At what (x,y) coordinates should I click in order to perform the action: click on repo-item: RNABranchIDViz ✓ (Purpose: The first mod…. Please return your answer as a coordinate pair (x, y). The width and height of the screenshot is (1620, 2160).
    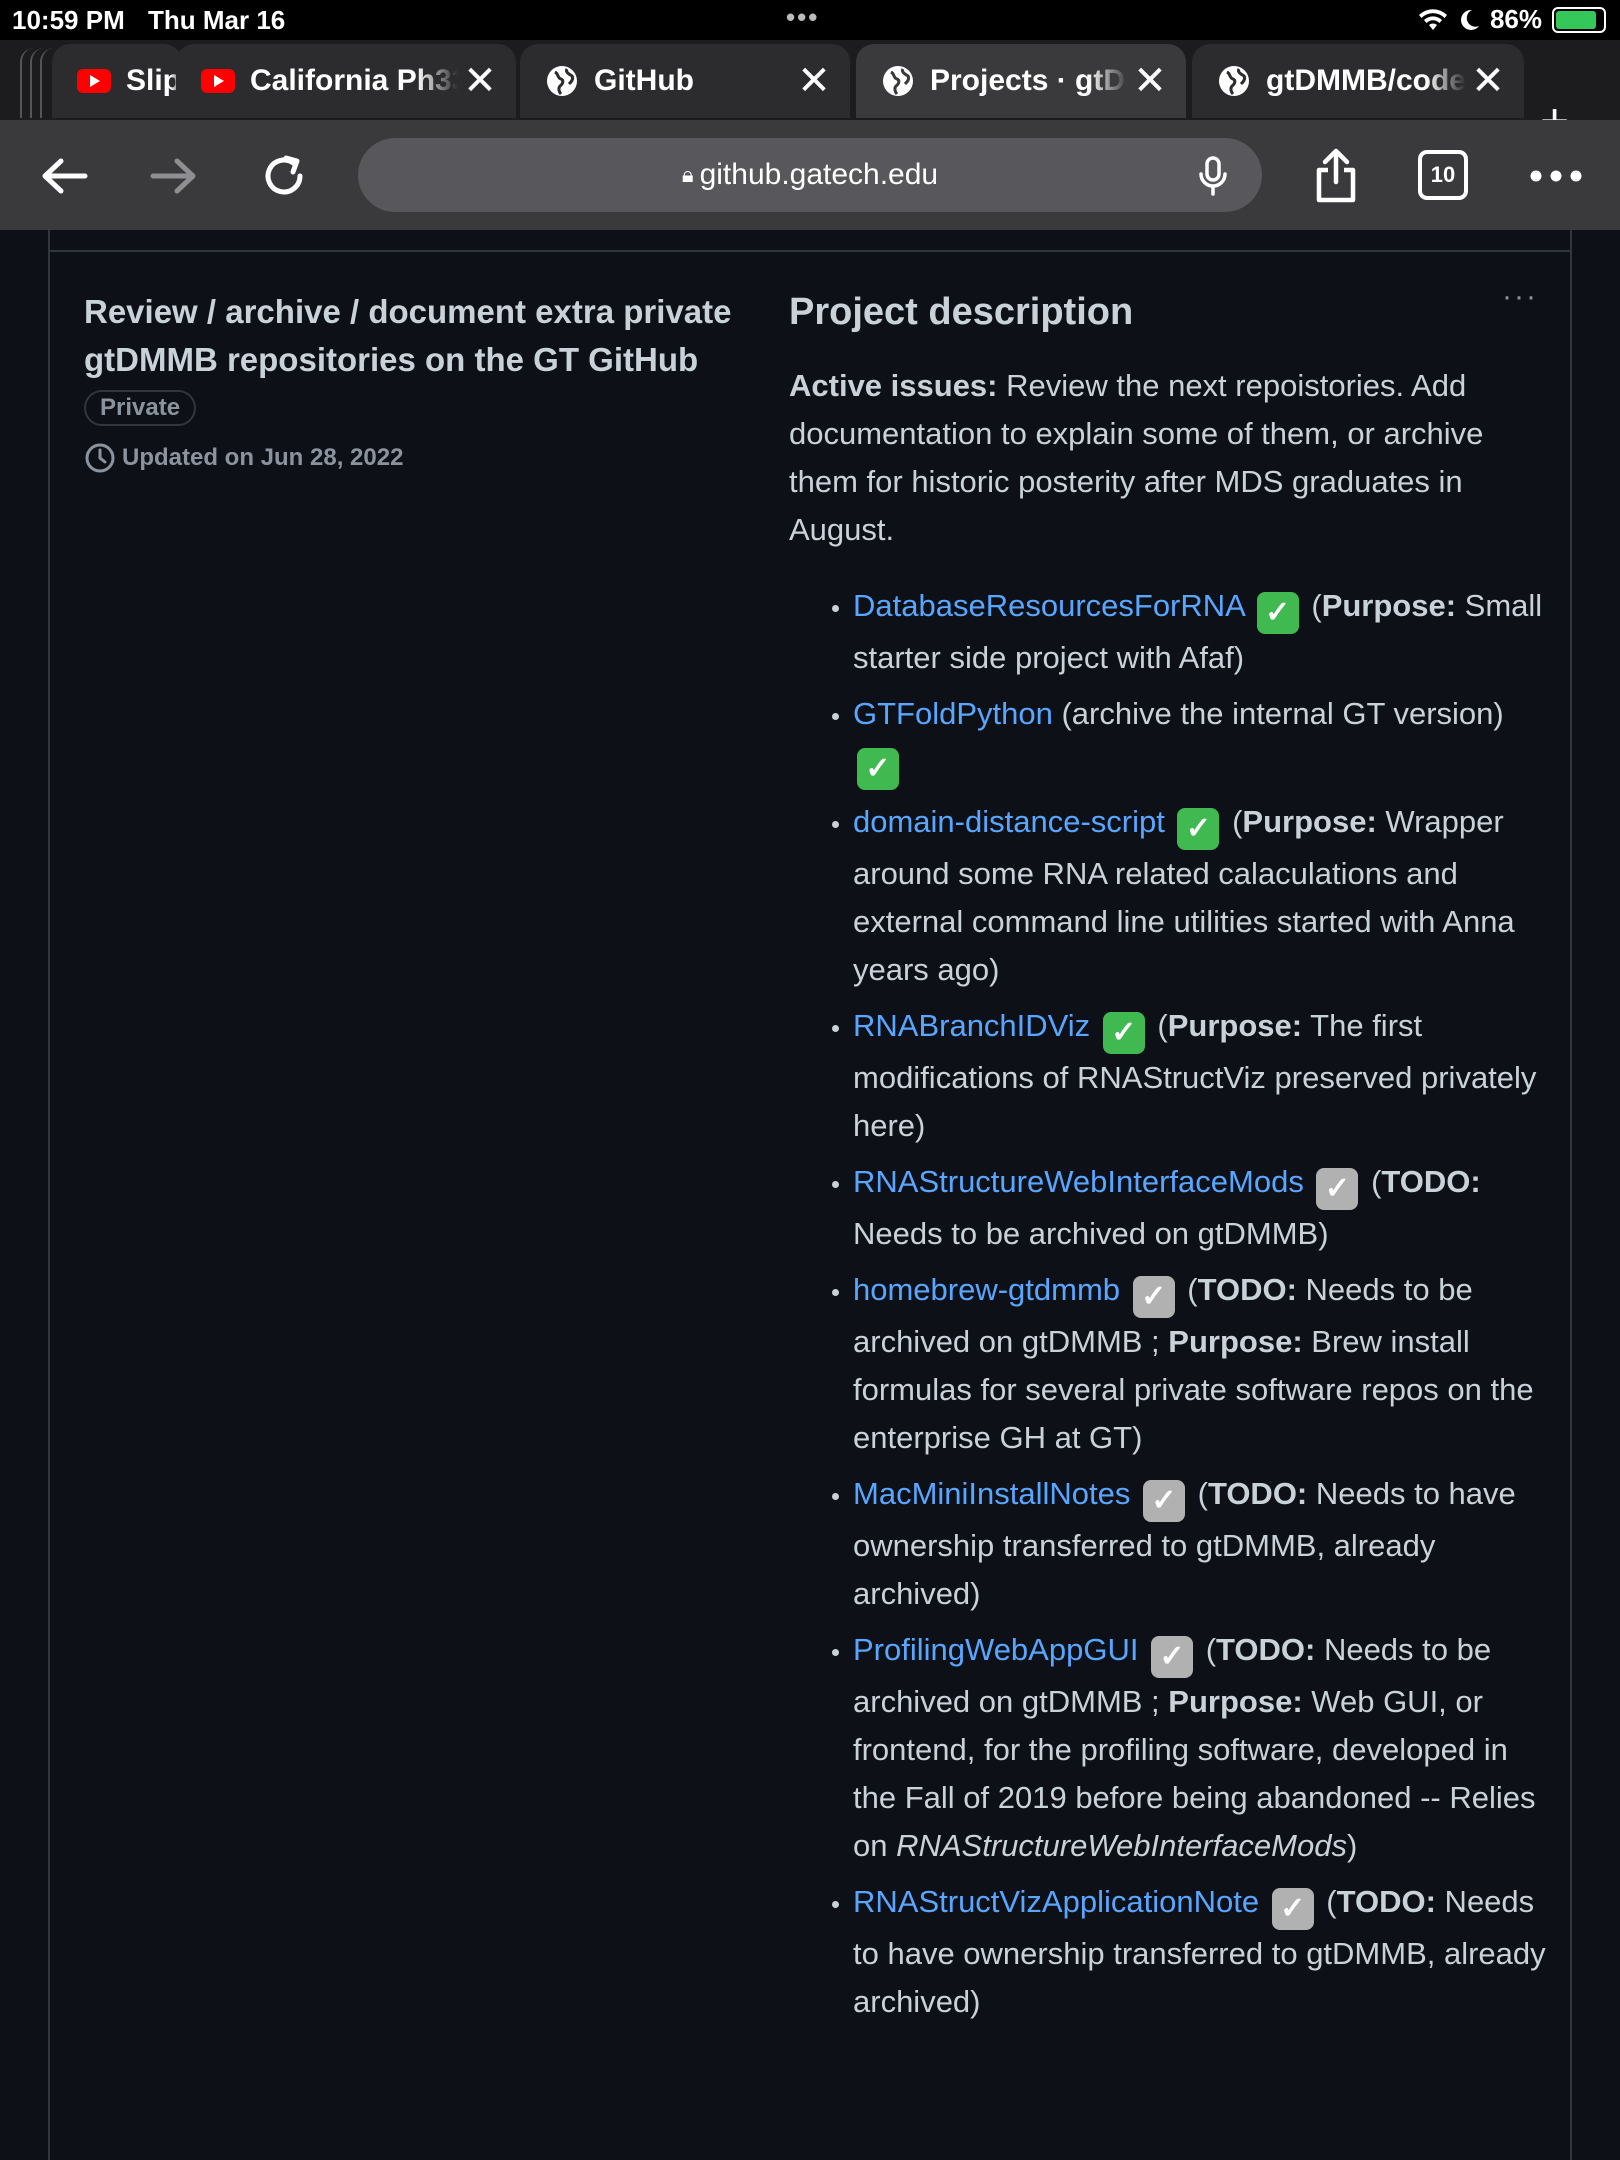
    Looking at the image, I should click on (1201, 1076).